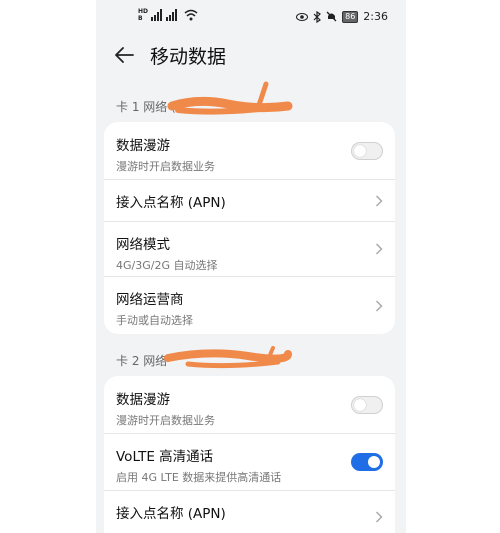 The height and width of the screenshot is (533, 500). I want to click on page-title: 移动数据, so click(188, 56).